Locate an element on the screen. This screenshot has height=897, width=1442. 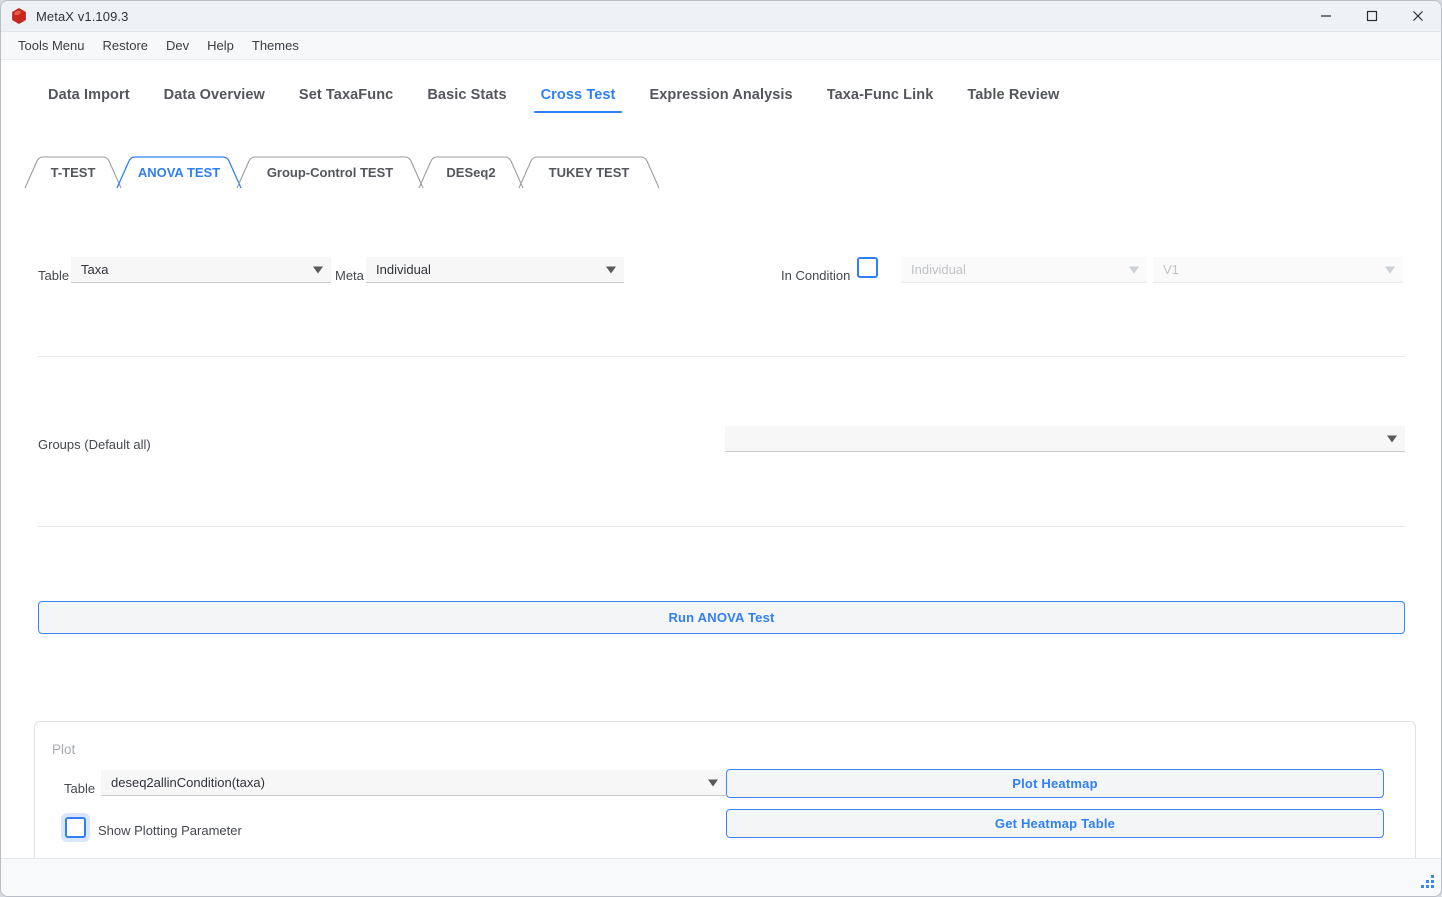
plot-table-select: deseq2allinCondition(taxa) is located at coordinates (413, 783).